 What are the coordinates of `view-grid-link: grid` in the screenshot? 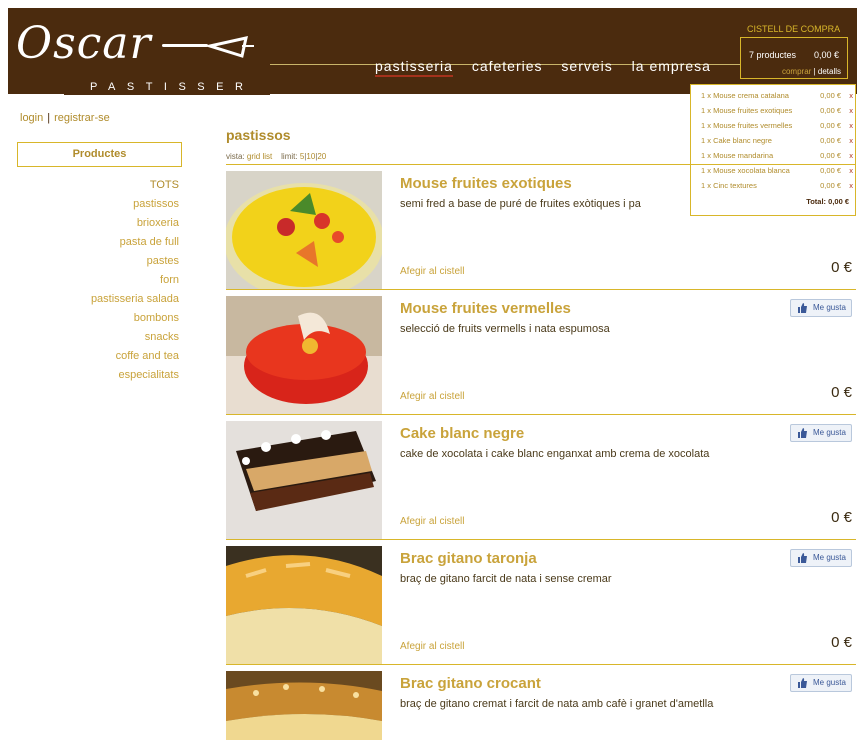 It's located at (253, 156).